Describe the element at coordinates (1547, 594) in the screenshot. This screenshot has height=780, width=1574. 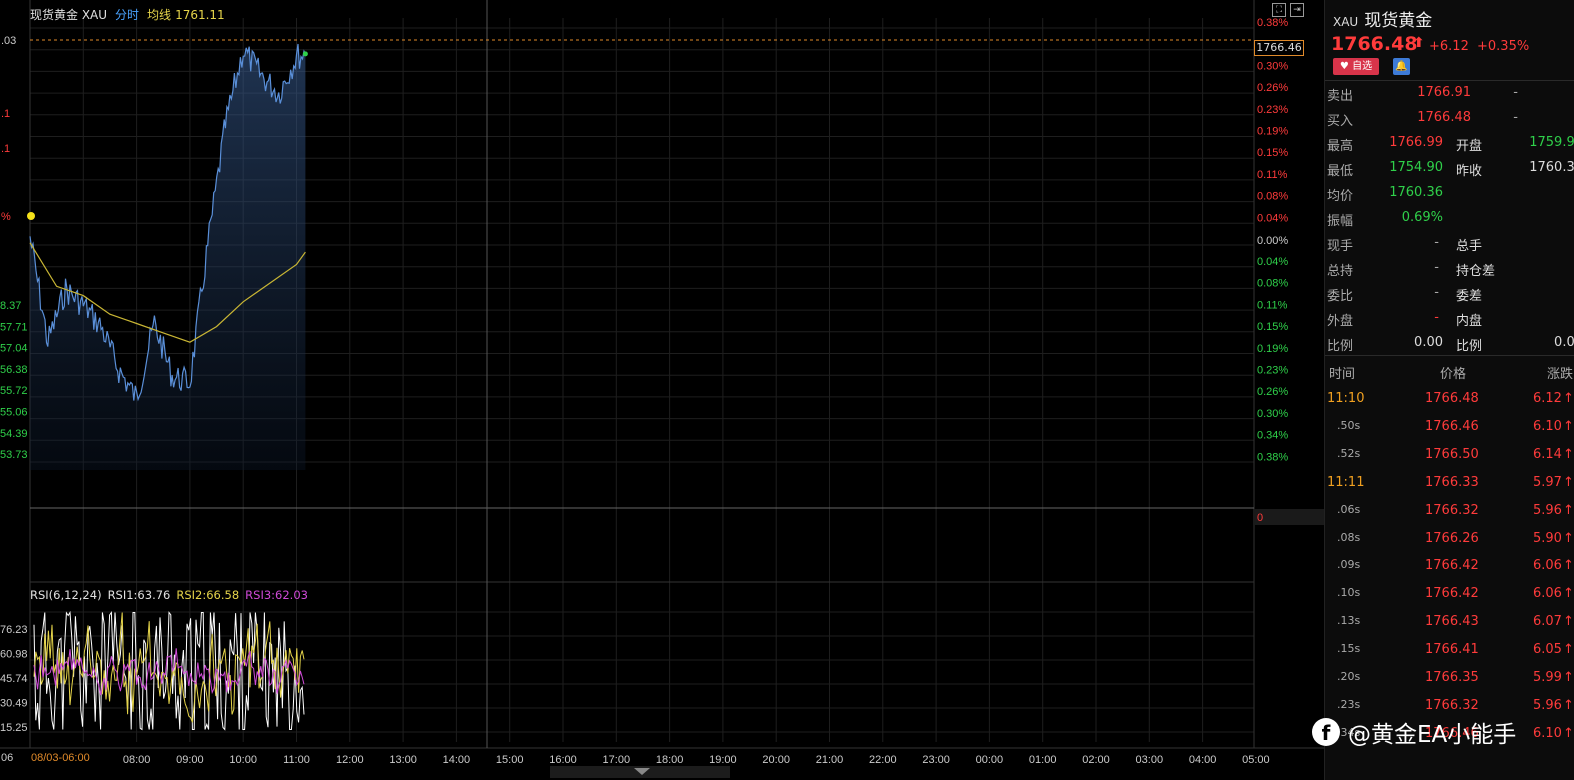
I see `tick-change: 6.06` at that location.